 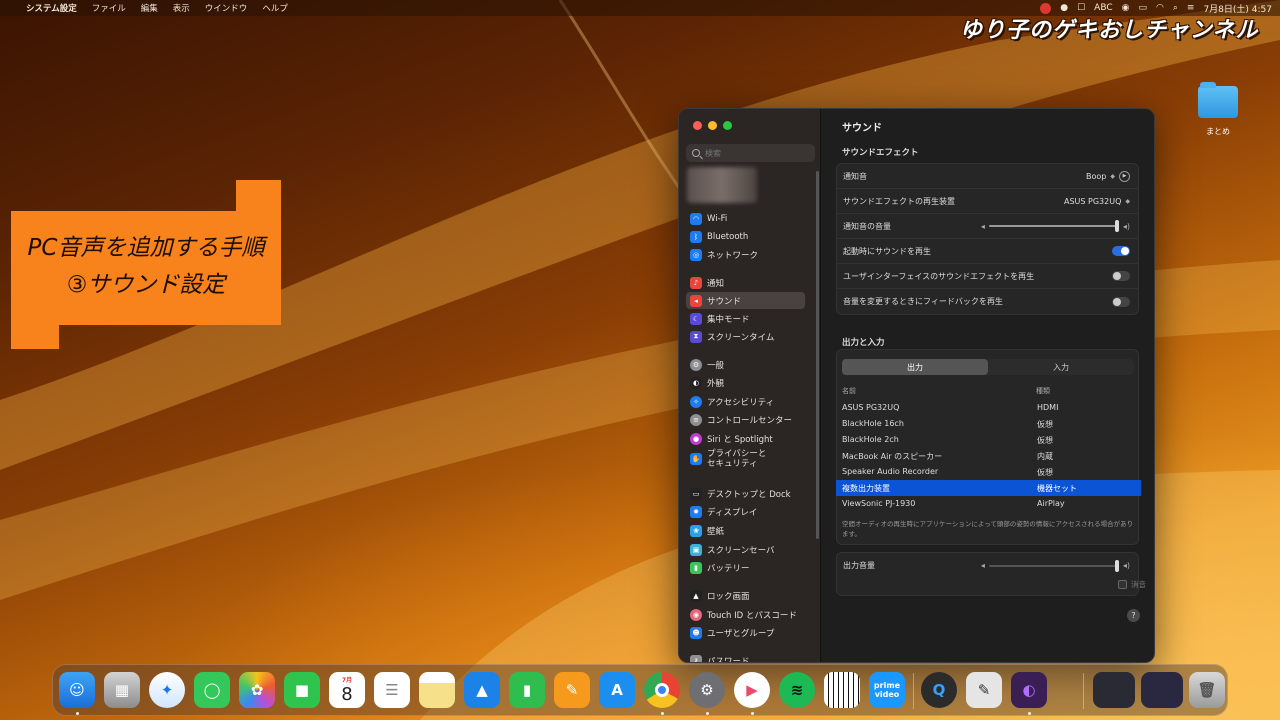 What do you see at coordinates (696, 300) in the screenshot?
I see `speaker-icon: ◂` at bounding box center [696, 300].